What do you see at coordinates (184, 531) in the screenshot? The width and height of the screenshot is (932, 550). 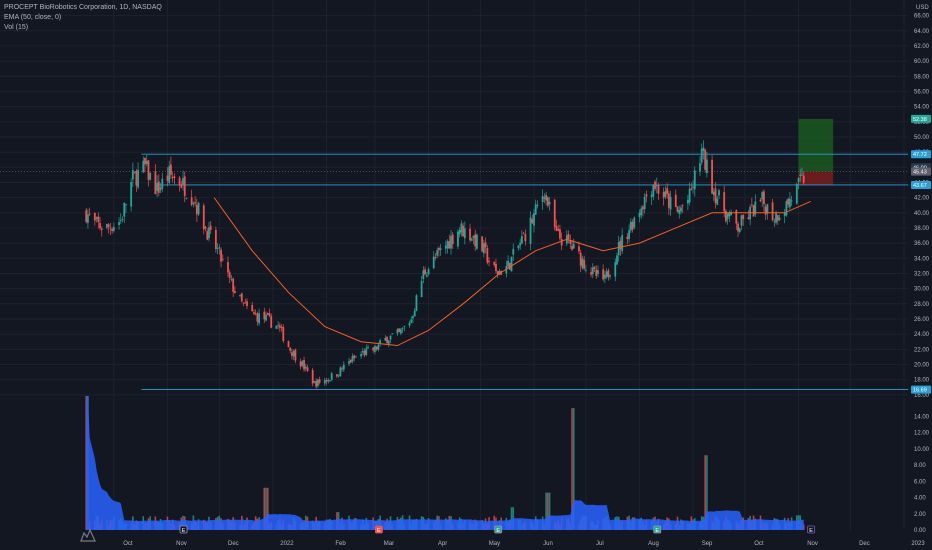 I see `earnings-marker-label: E` at bounding box center [184, 531].